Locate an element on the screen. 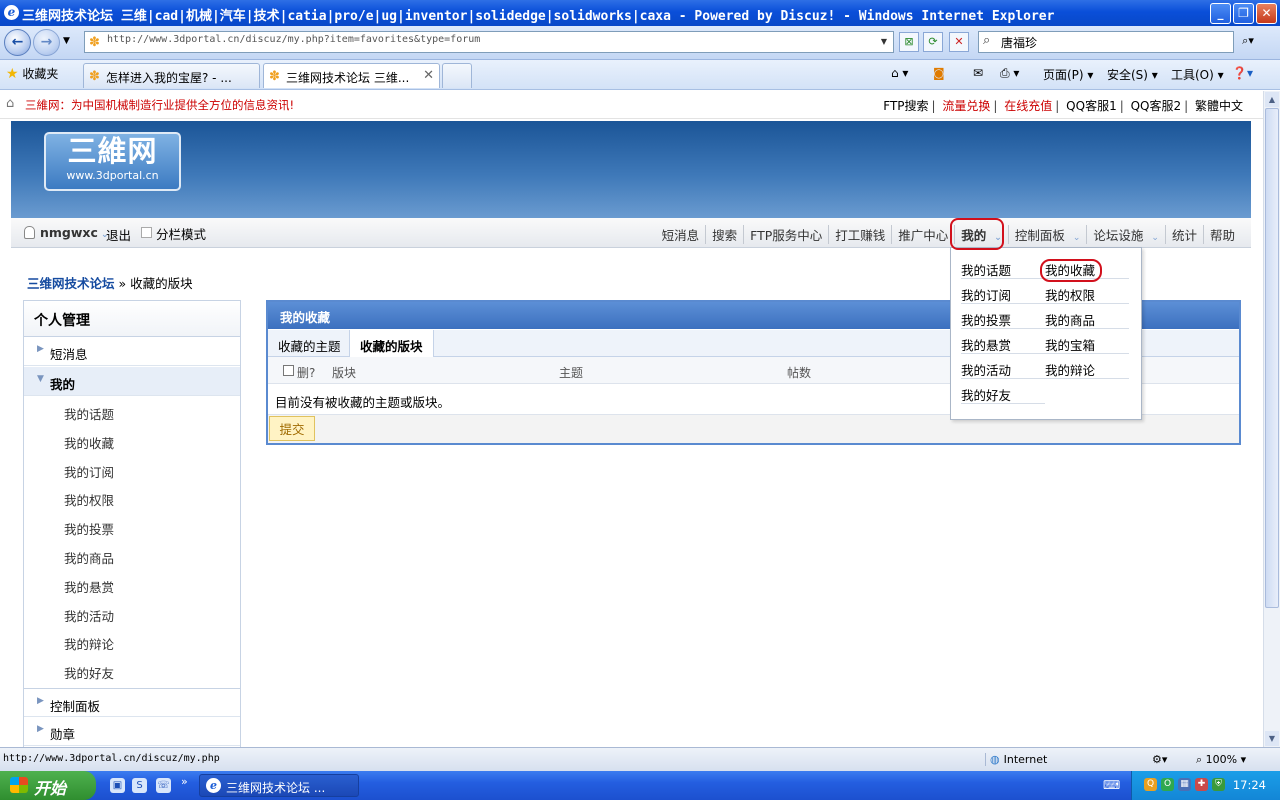 The width and height of the screenshot is (1280, 800). menu-item-my-goods: 我的商品 is located at coordinates (1087, 316).